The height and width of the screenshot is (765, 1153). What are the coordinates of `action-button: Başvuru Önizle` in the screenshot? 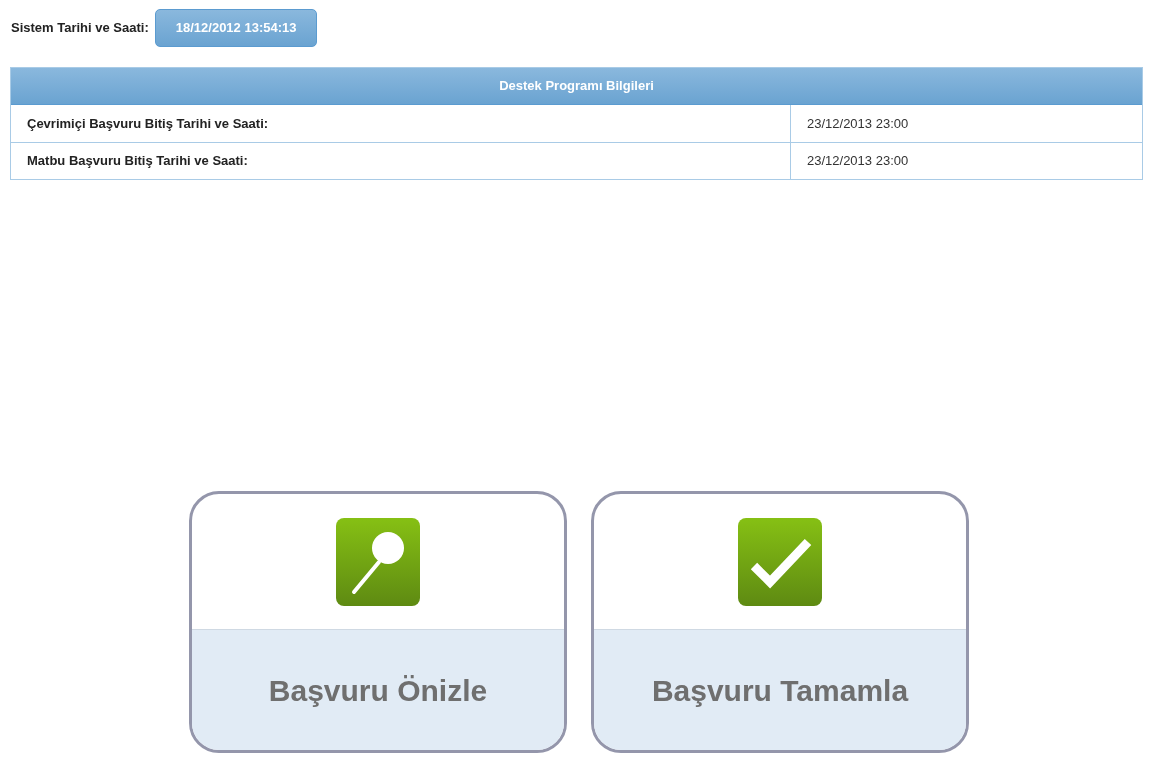 It's located at (378, 622).